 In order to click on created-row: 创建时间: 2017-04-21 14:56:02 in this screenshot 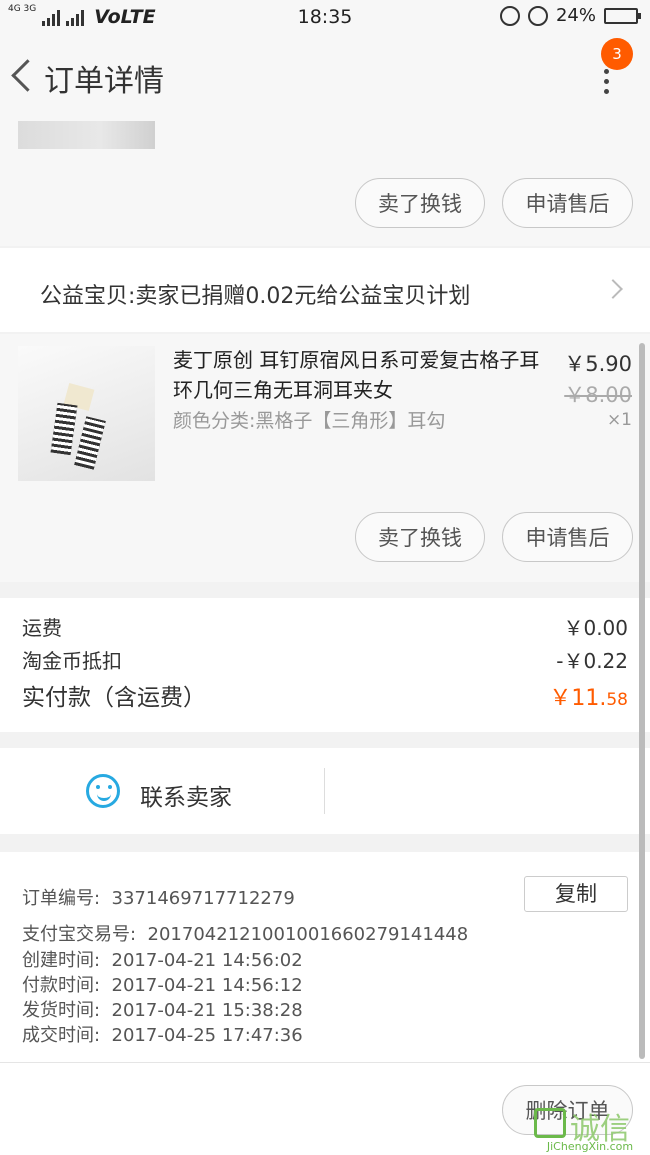, I will do `click(162, 959)`.